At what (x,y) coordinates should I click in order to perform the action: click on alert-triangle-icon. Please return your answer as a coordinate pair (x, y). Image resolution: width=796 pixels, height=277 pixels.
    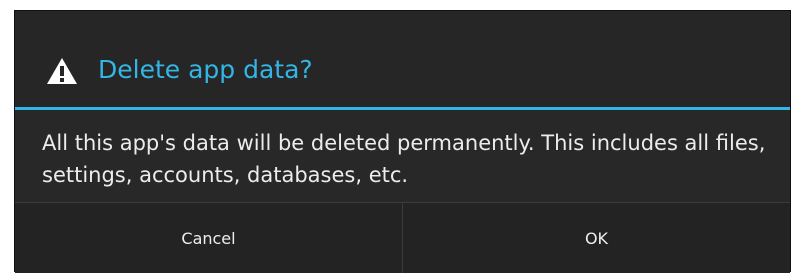
    Looking at the image, I should click on (62, 71).